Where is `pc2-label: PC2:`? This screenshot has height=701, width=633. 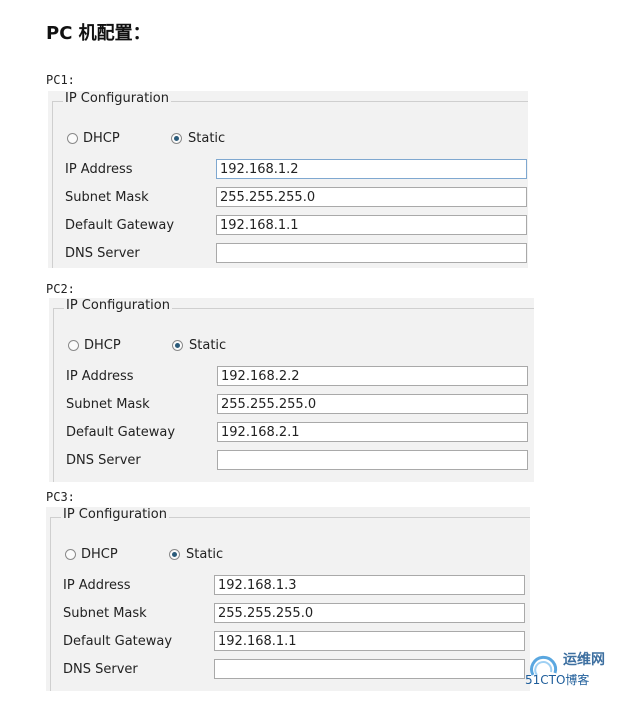 pc2-label: PC2: is located at coordinates (60, 289).